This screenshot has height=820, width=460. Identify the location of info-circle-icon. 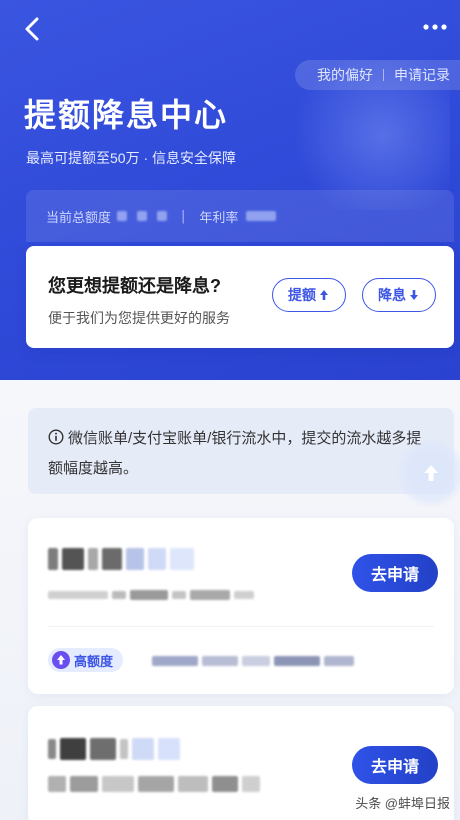
(56, 437).